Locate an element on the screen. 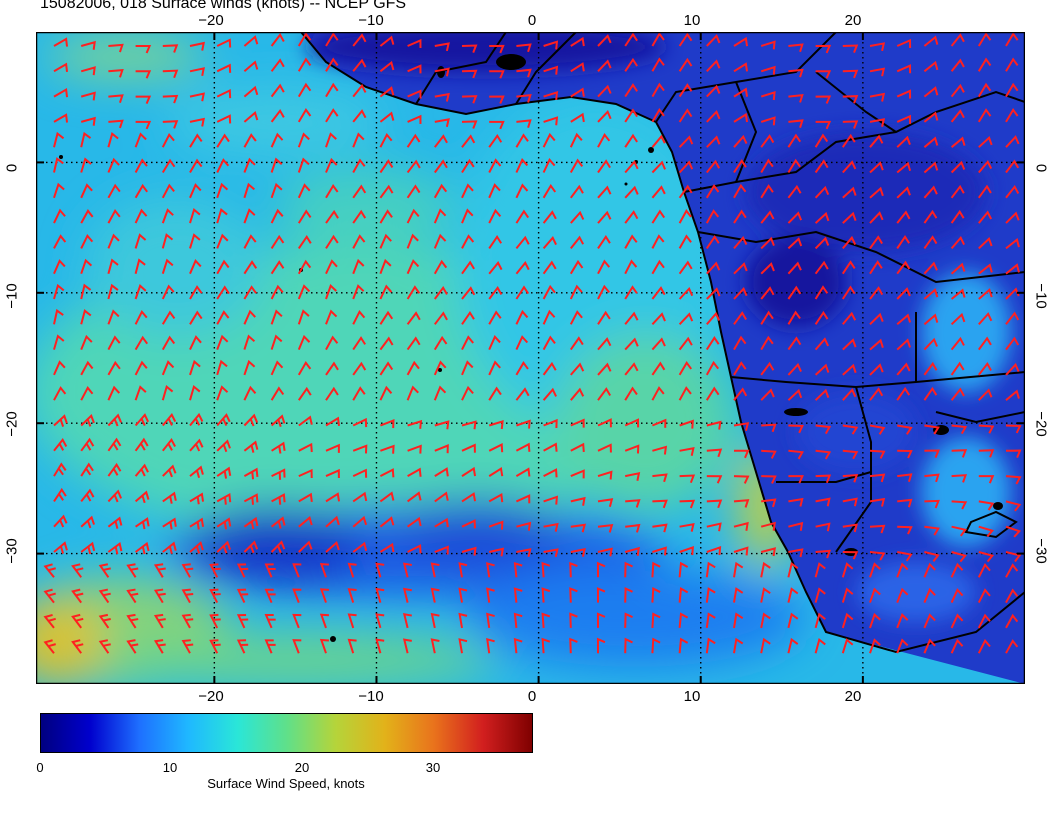 The image size is (1056, 816). top-tick-label: 20 is located at coordinates (853, 20).